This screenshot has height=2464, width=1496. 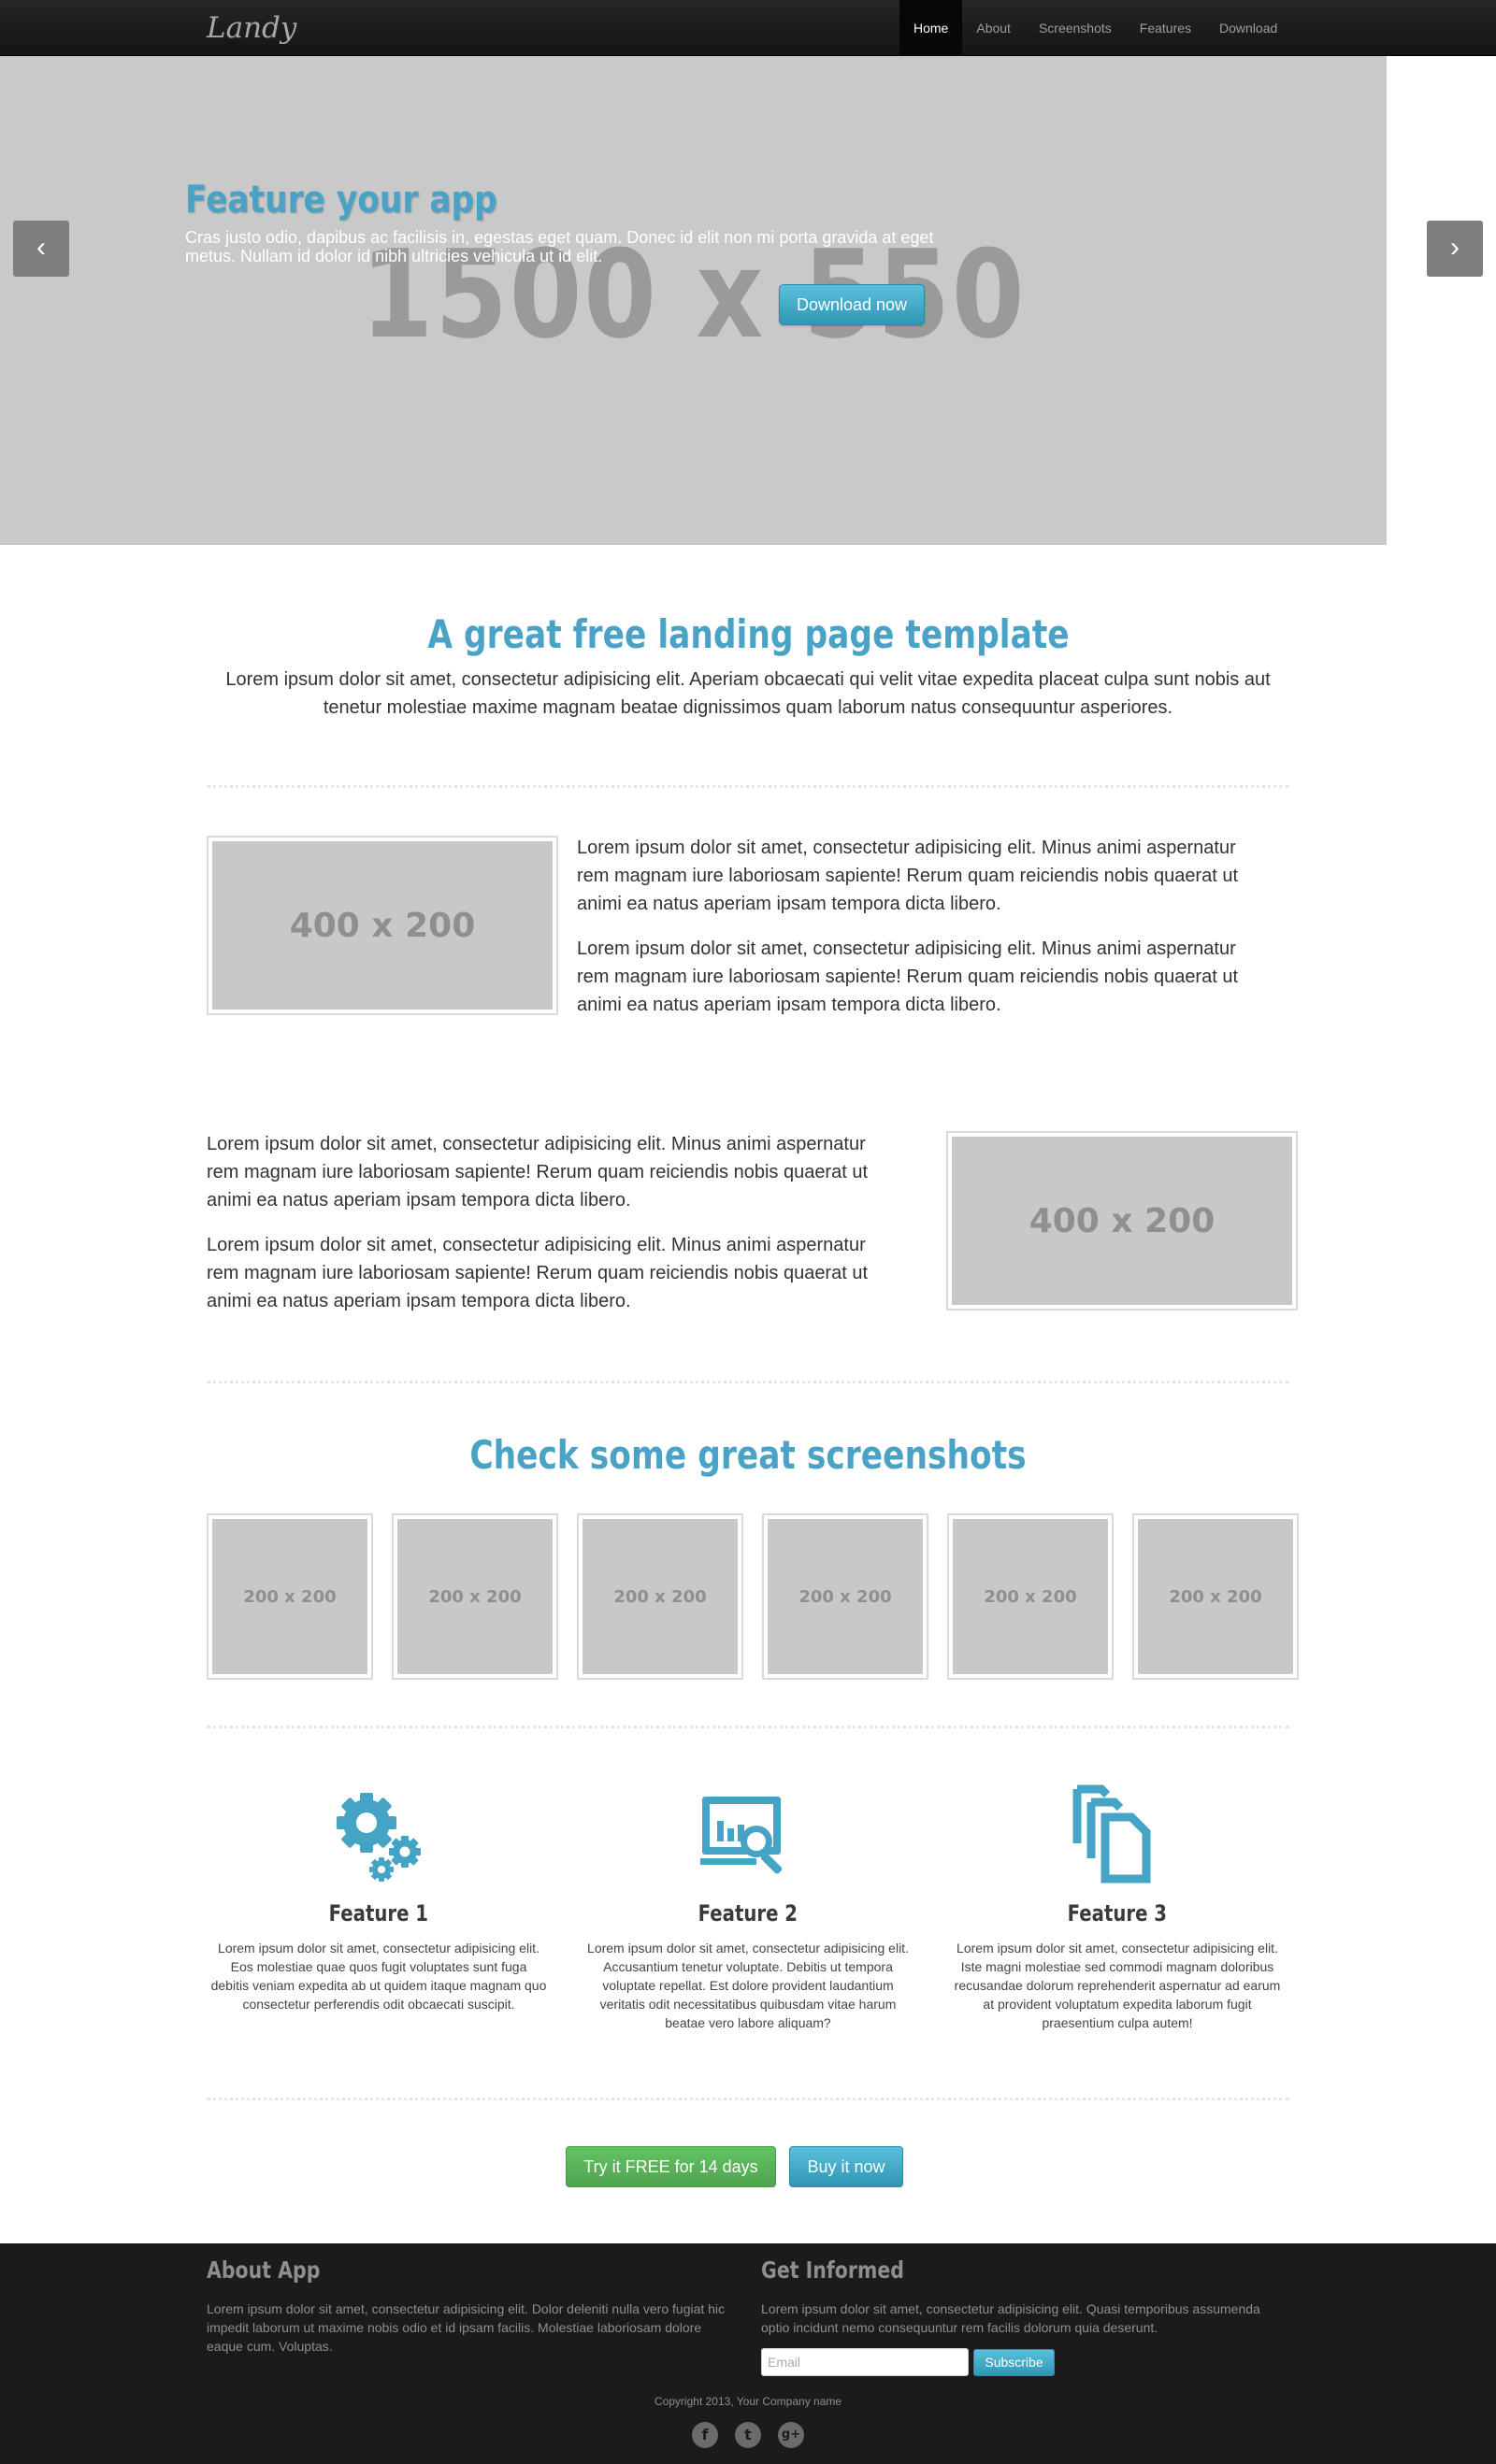 What do you see at coordinates (378, 1835) in the screenshot?
I see `gears-icon` at bounding box center [378, 1835].